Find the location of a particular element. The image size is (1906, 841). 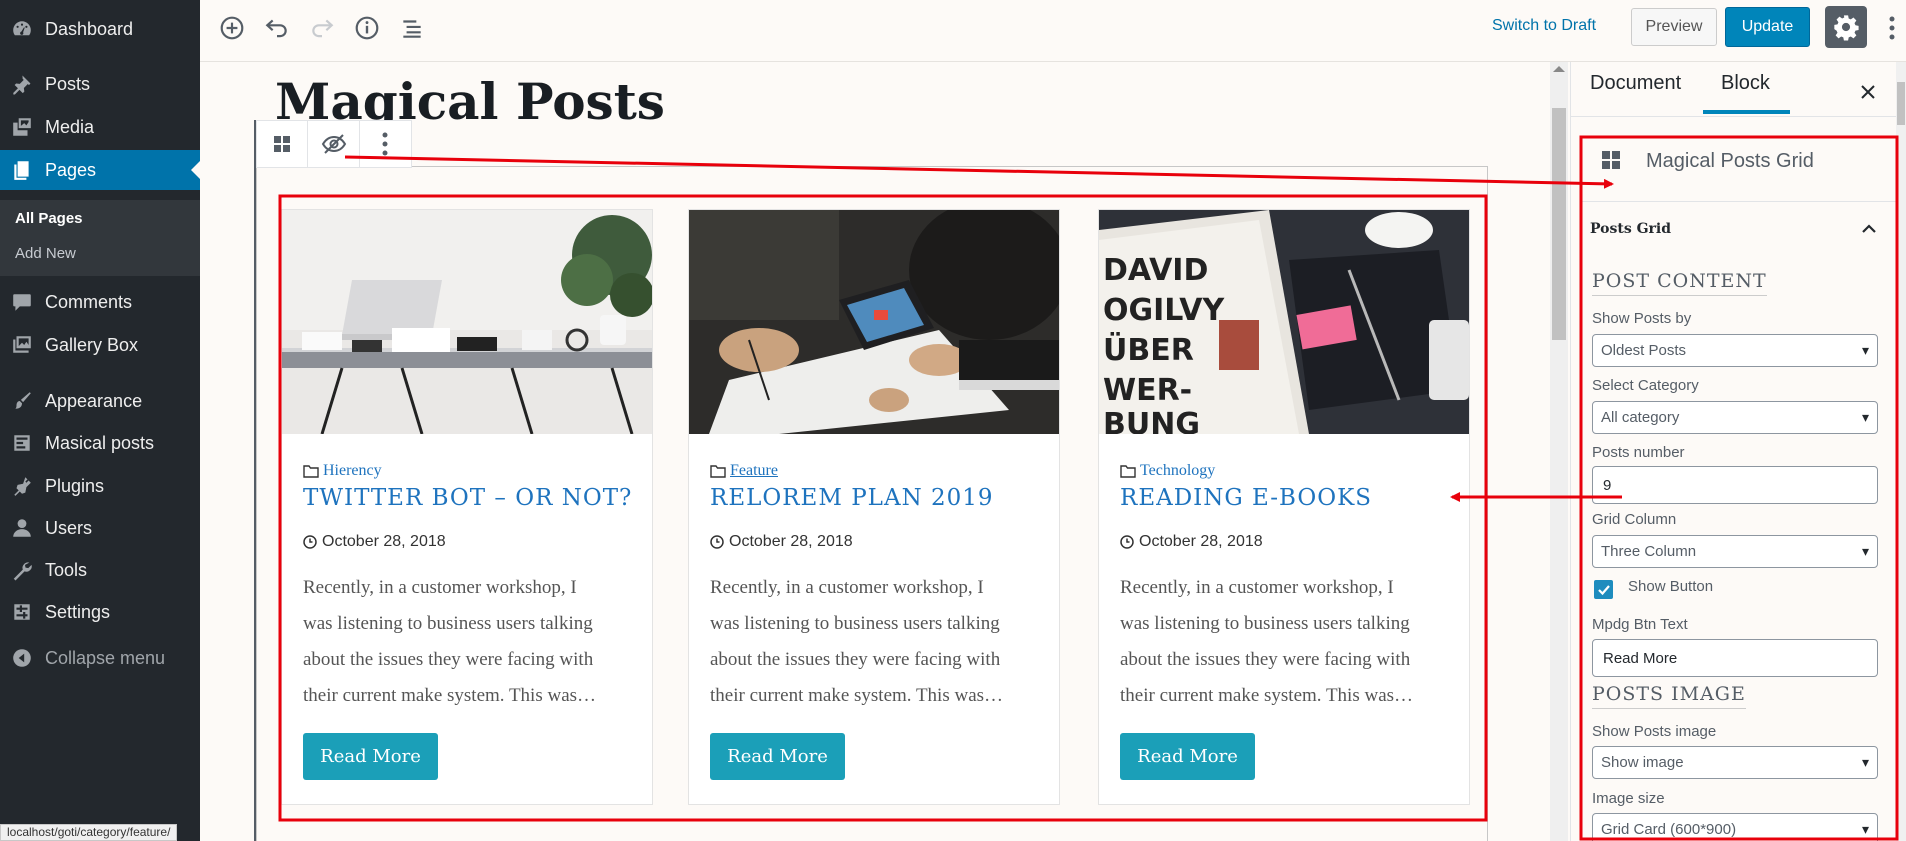

sidebar-item-label: Appearance is located at coordinates (94, 400).